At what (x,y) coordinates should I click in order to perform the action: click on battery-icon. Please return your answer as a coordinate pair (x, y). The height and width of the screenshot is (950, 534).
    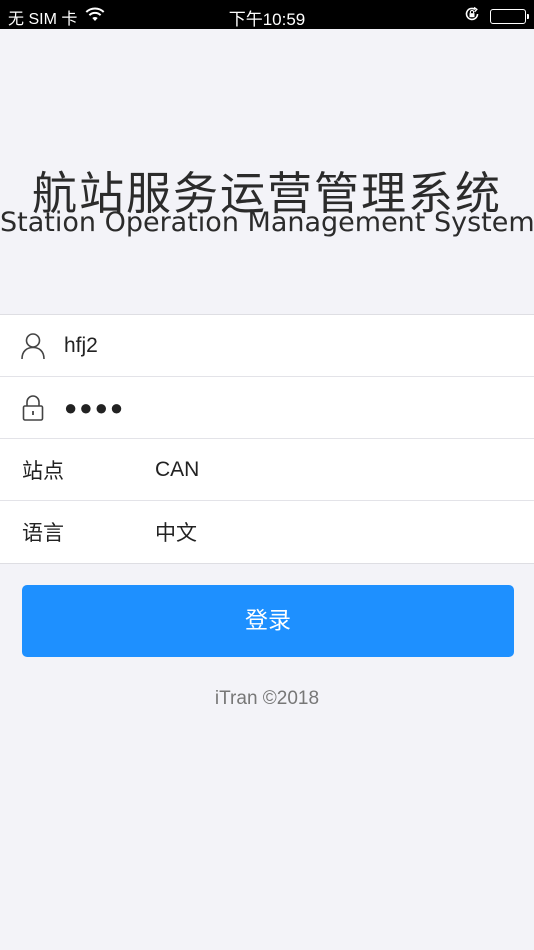
    Looking at the image, I should click on (509, 16).